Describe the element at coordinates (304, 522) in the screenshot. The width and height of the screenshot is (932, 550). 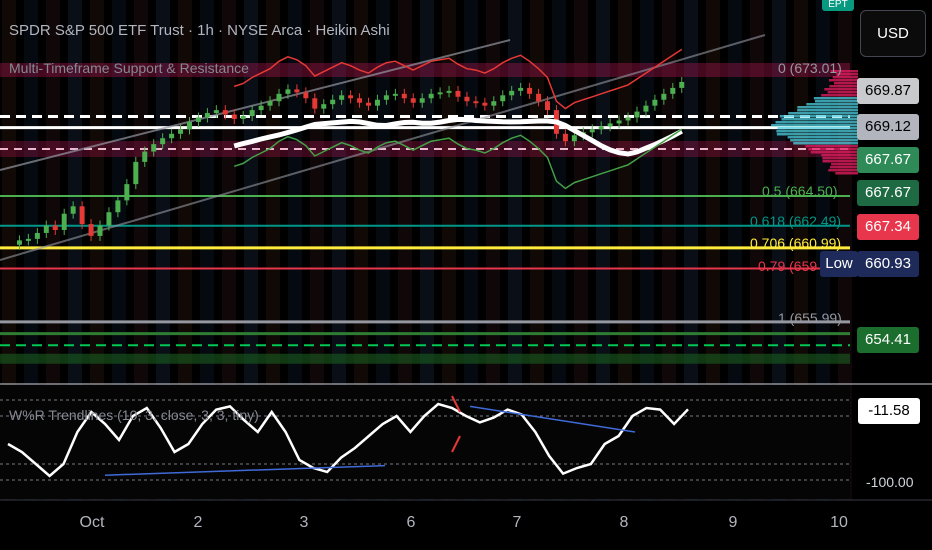
I see `x-tick-label: 3` at that location.